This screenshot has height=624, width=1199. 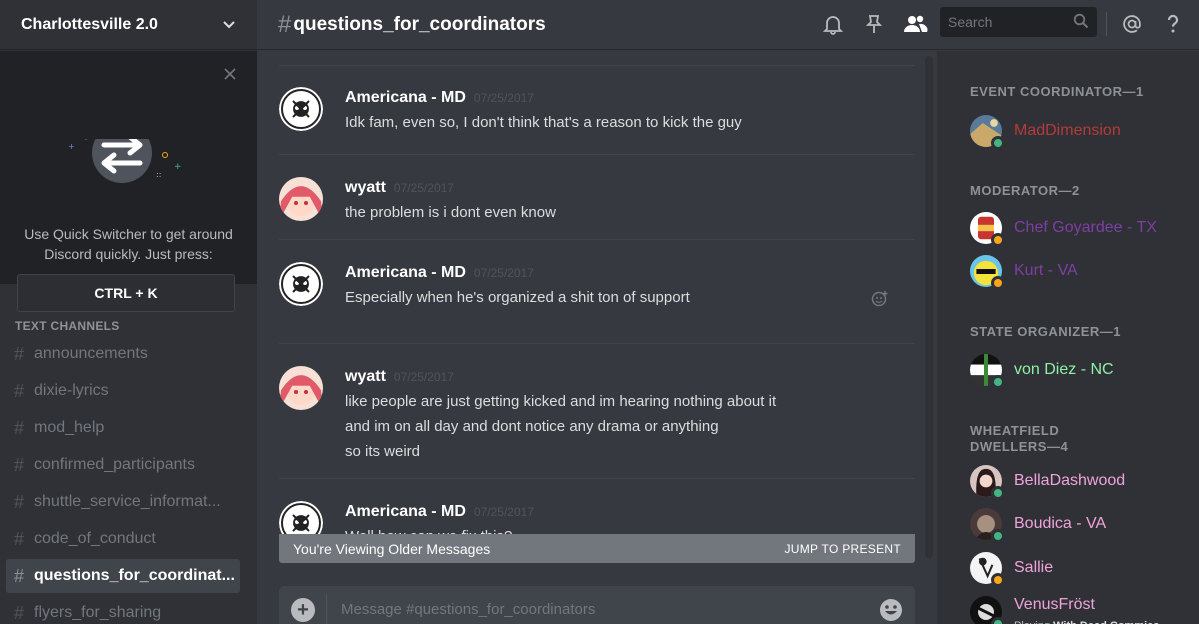 I want to click on add-reaction-icon, so click(x=880, y=301).